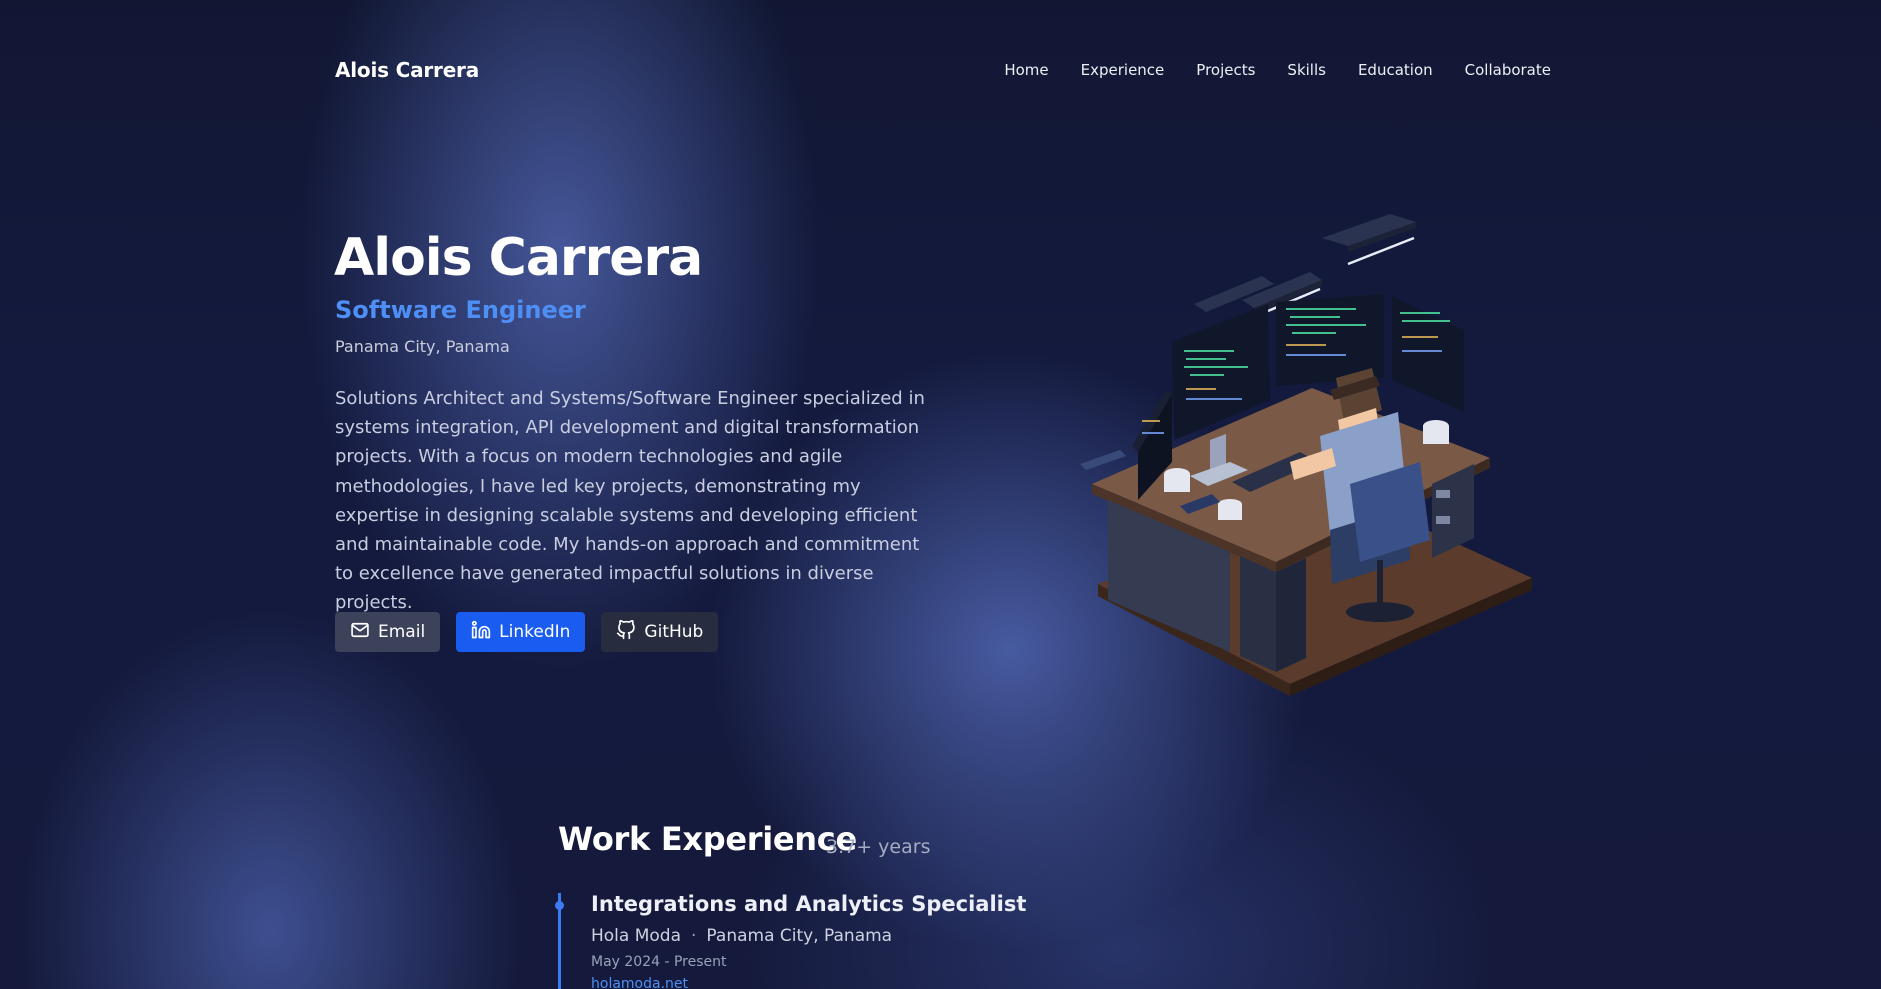  I want to click on contact-buttons: Email LinkedIn GitHub, so click(527, 632).